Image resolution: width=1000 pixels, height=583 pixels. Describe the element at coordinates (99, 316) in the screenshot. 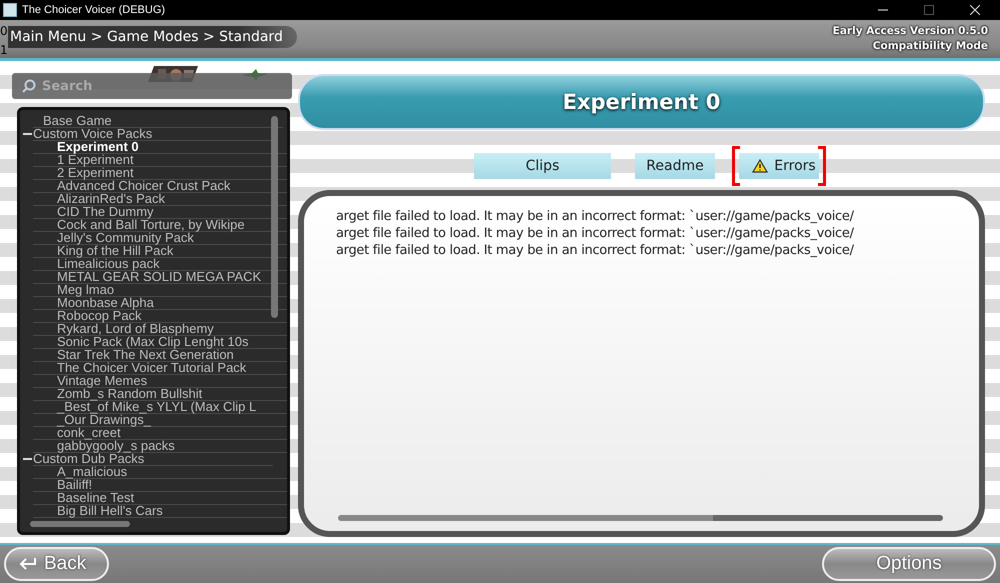

I see `tree-item: Robocop Pack` at that location.